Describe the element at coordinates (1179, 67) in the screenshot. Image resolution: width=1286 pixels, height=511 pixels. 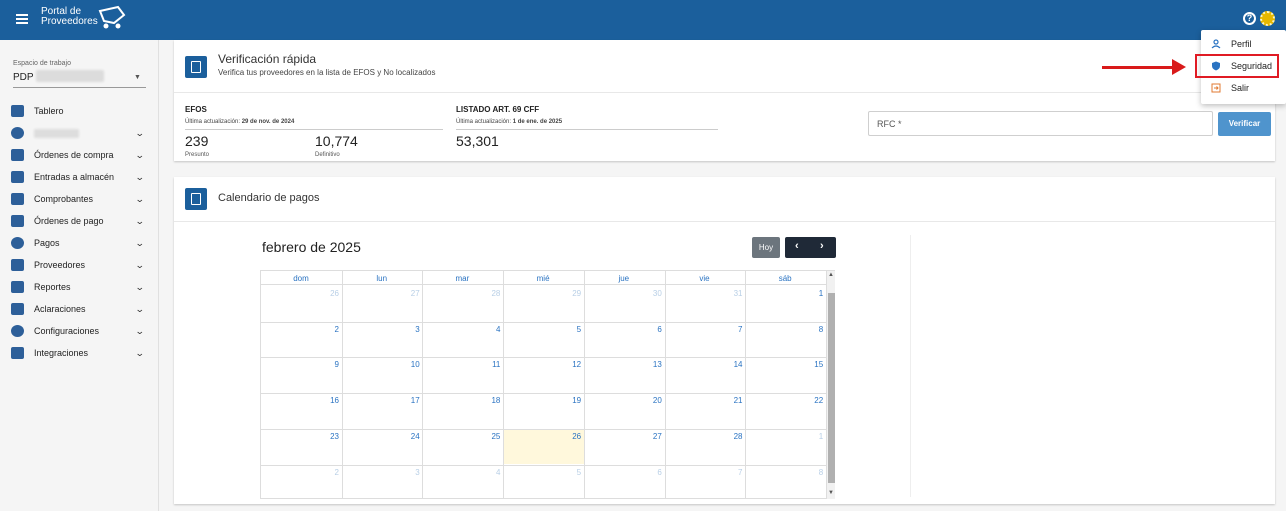
I see `annotation-arrow-head` at that location.